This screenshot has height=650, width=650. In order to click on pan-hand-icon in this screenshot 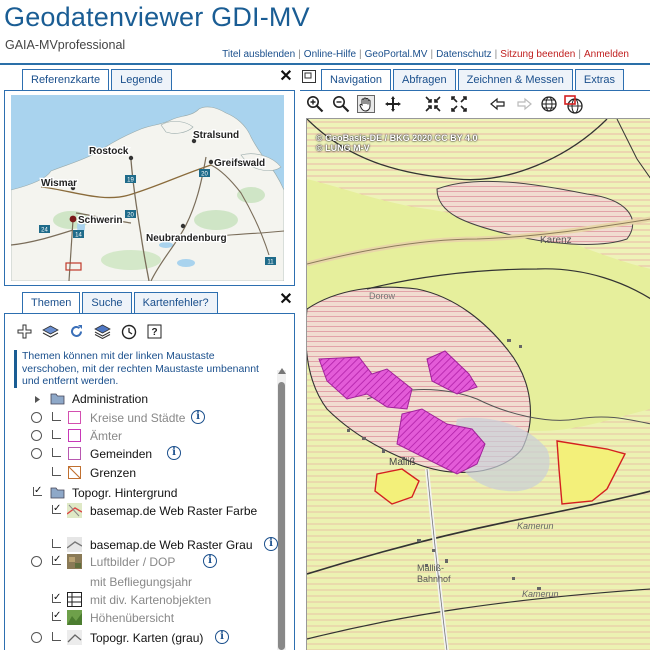, I will do `click(366, 104)`.